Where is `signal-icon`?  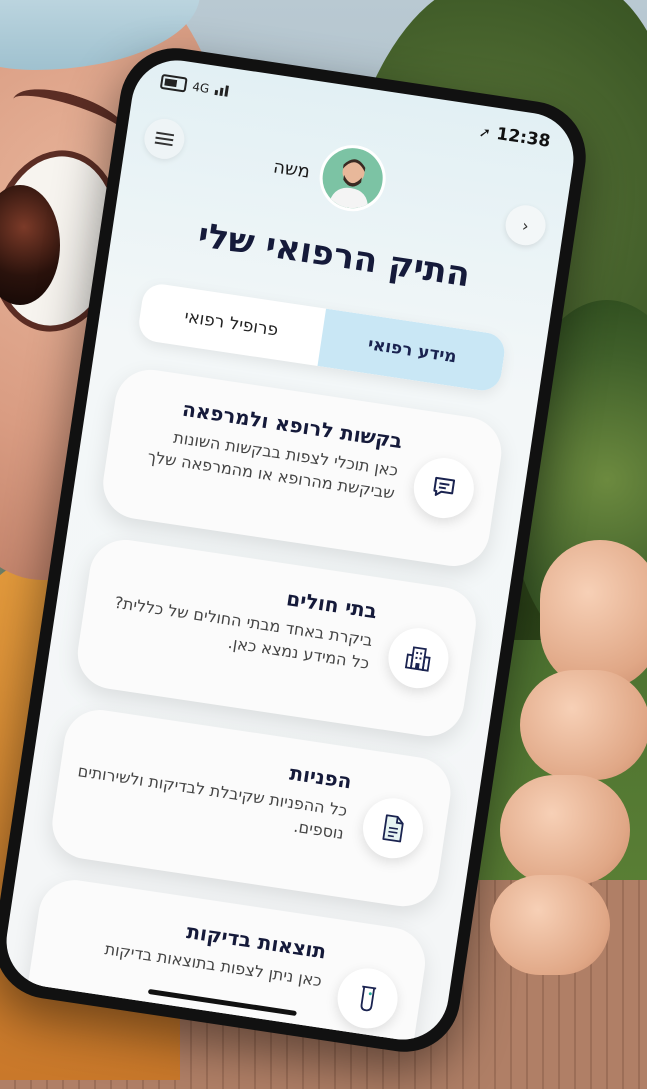 signal-icon is located at coordinates (221, 90).